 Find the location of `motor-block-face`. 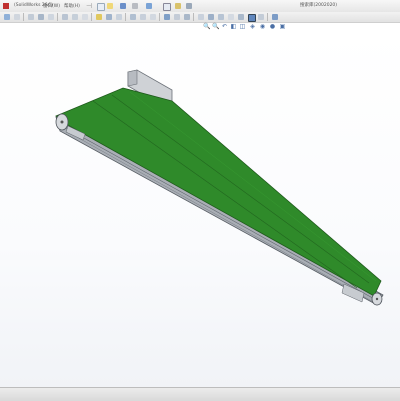

motor-block-face is located at coordinates (132, 78).